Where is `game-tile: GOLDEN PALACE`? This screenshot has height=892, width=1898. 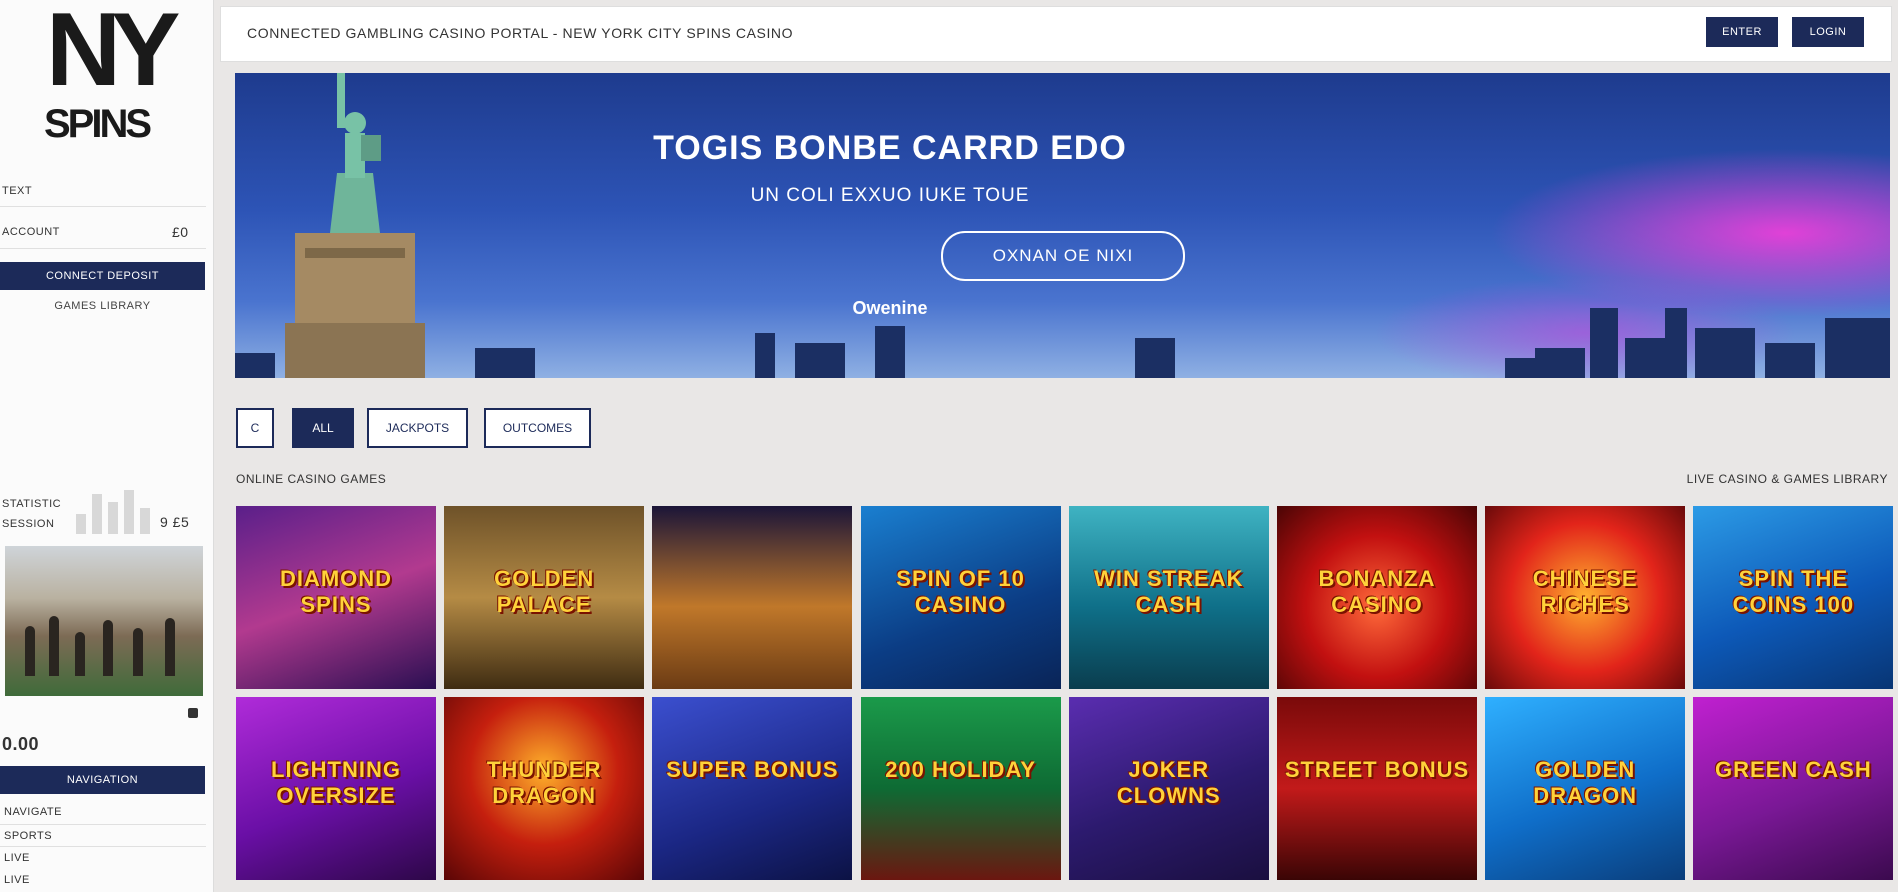 game-tile: GOLDEN PALACE is located at coordinates (544, 597).